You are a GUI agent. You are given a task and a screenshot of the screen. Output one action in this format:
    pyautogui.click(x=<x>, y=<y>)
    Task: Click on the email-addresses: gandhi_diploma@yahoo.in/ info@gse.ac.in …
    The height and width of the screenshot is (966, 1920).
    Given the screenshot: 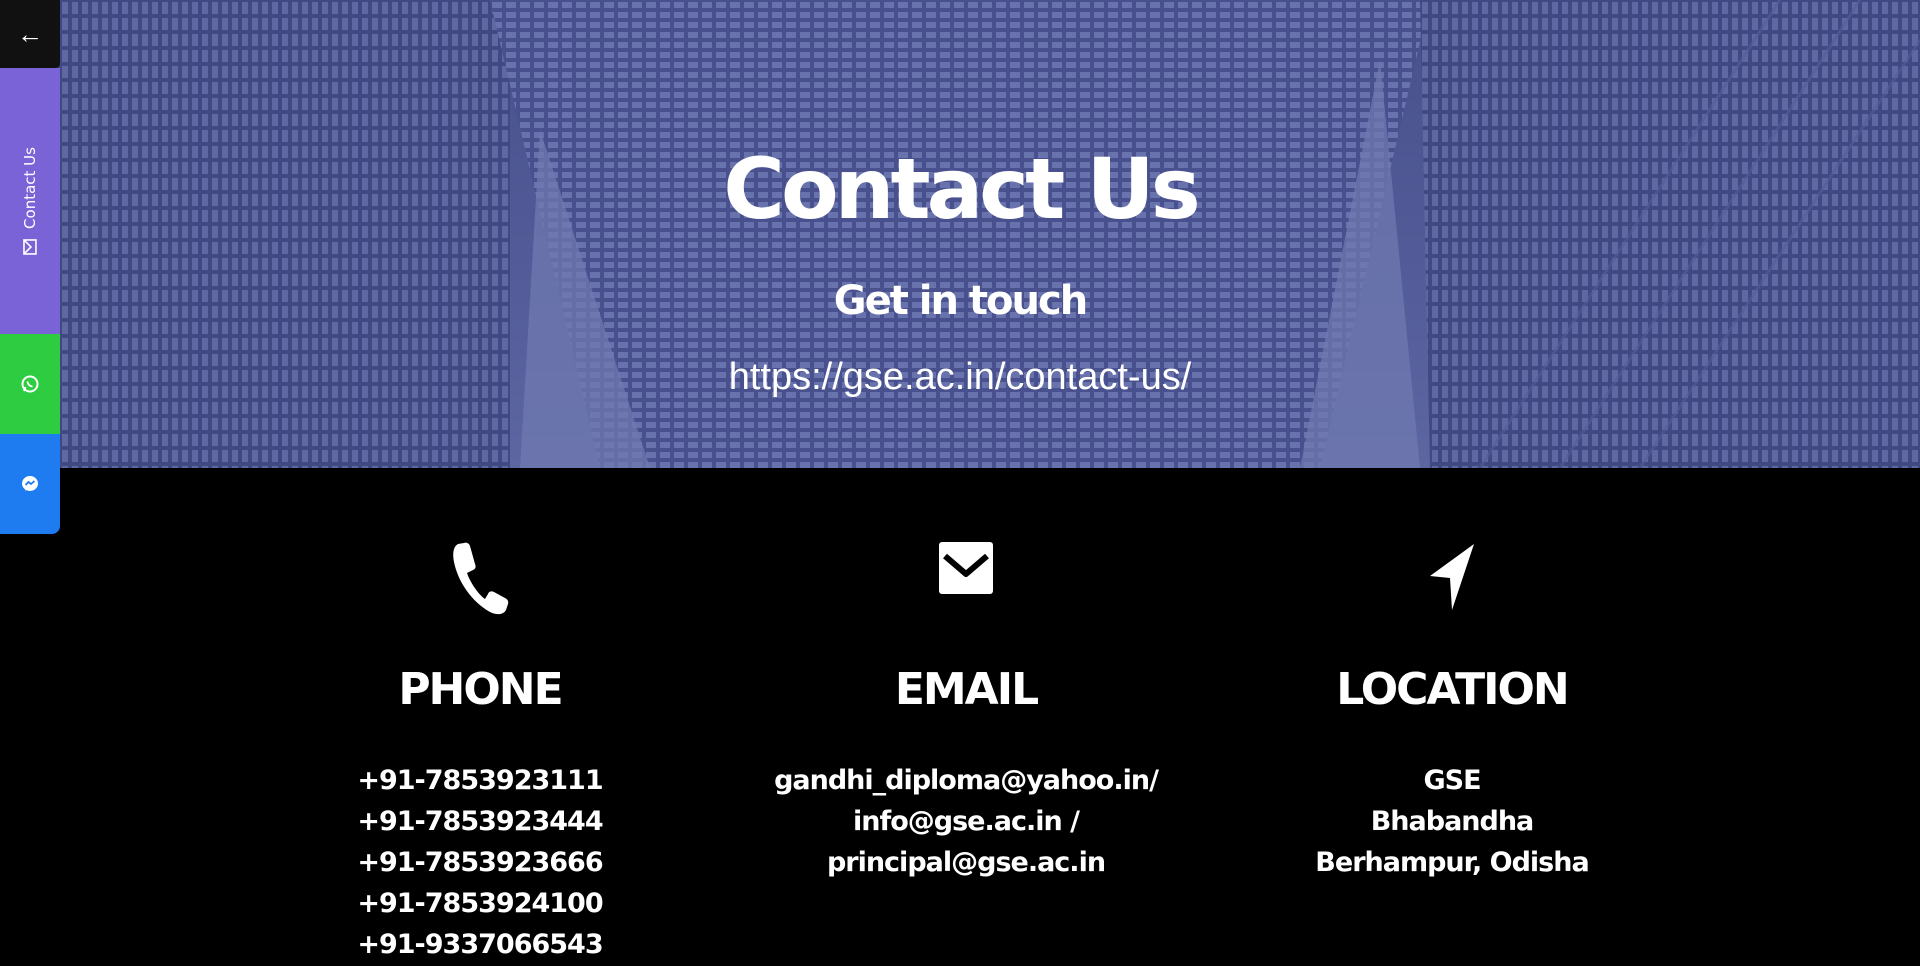 What is the action you would take?
    pyautogui.click(x=966, y=821)
    